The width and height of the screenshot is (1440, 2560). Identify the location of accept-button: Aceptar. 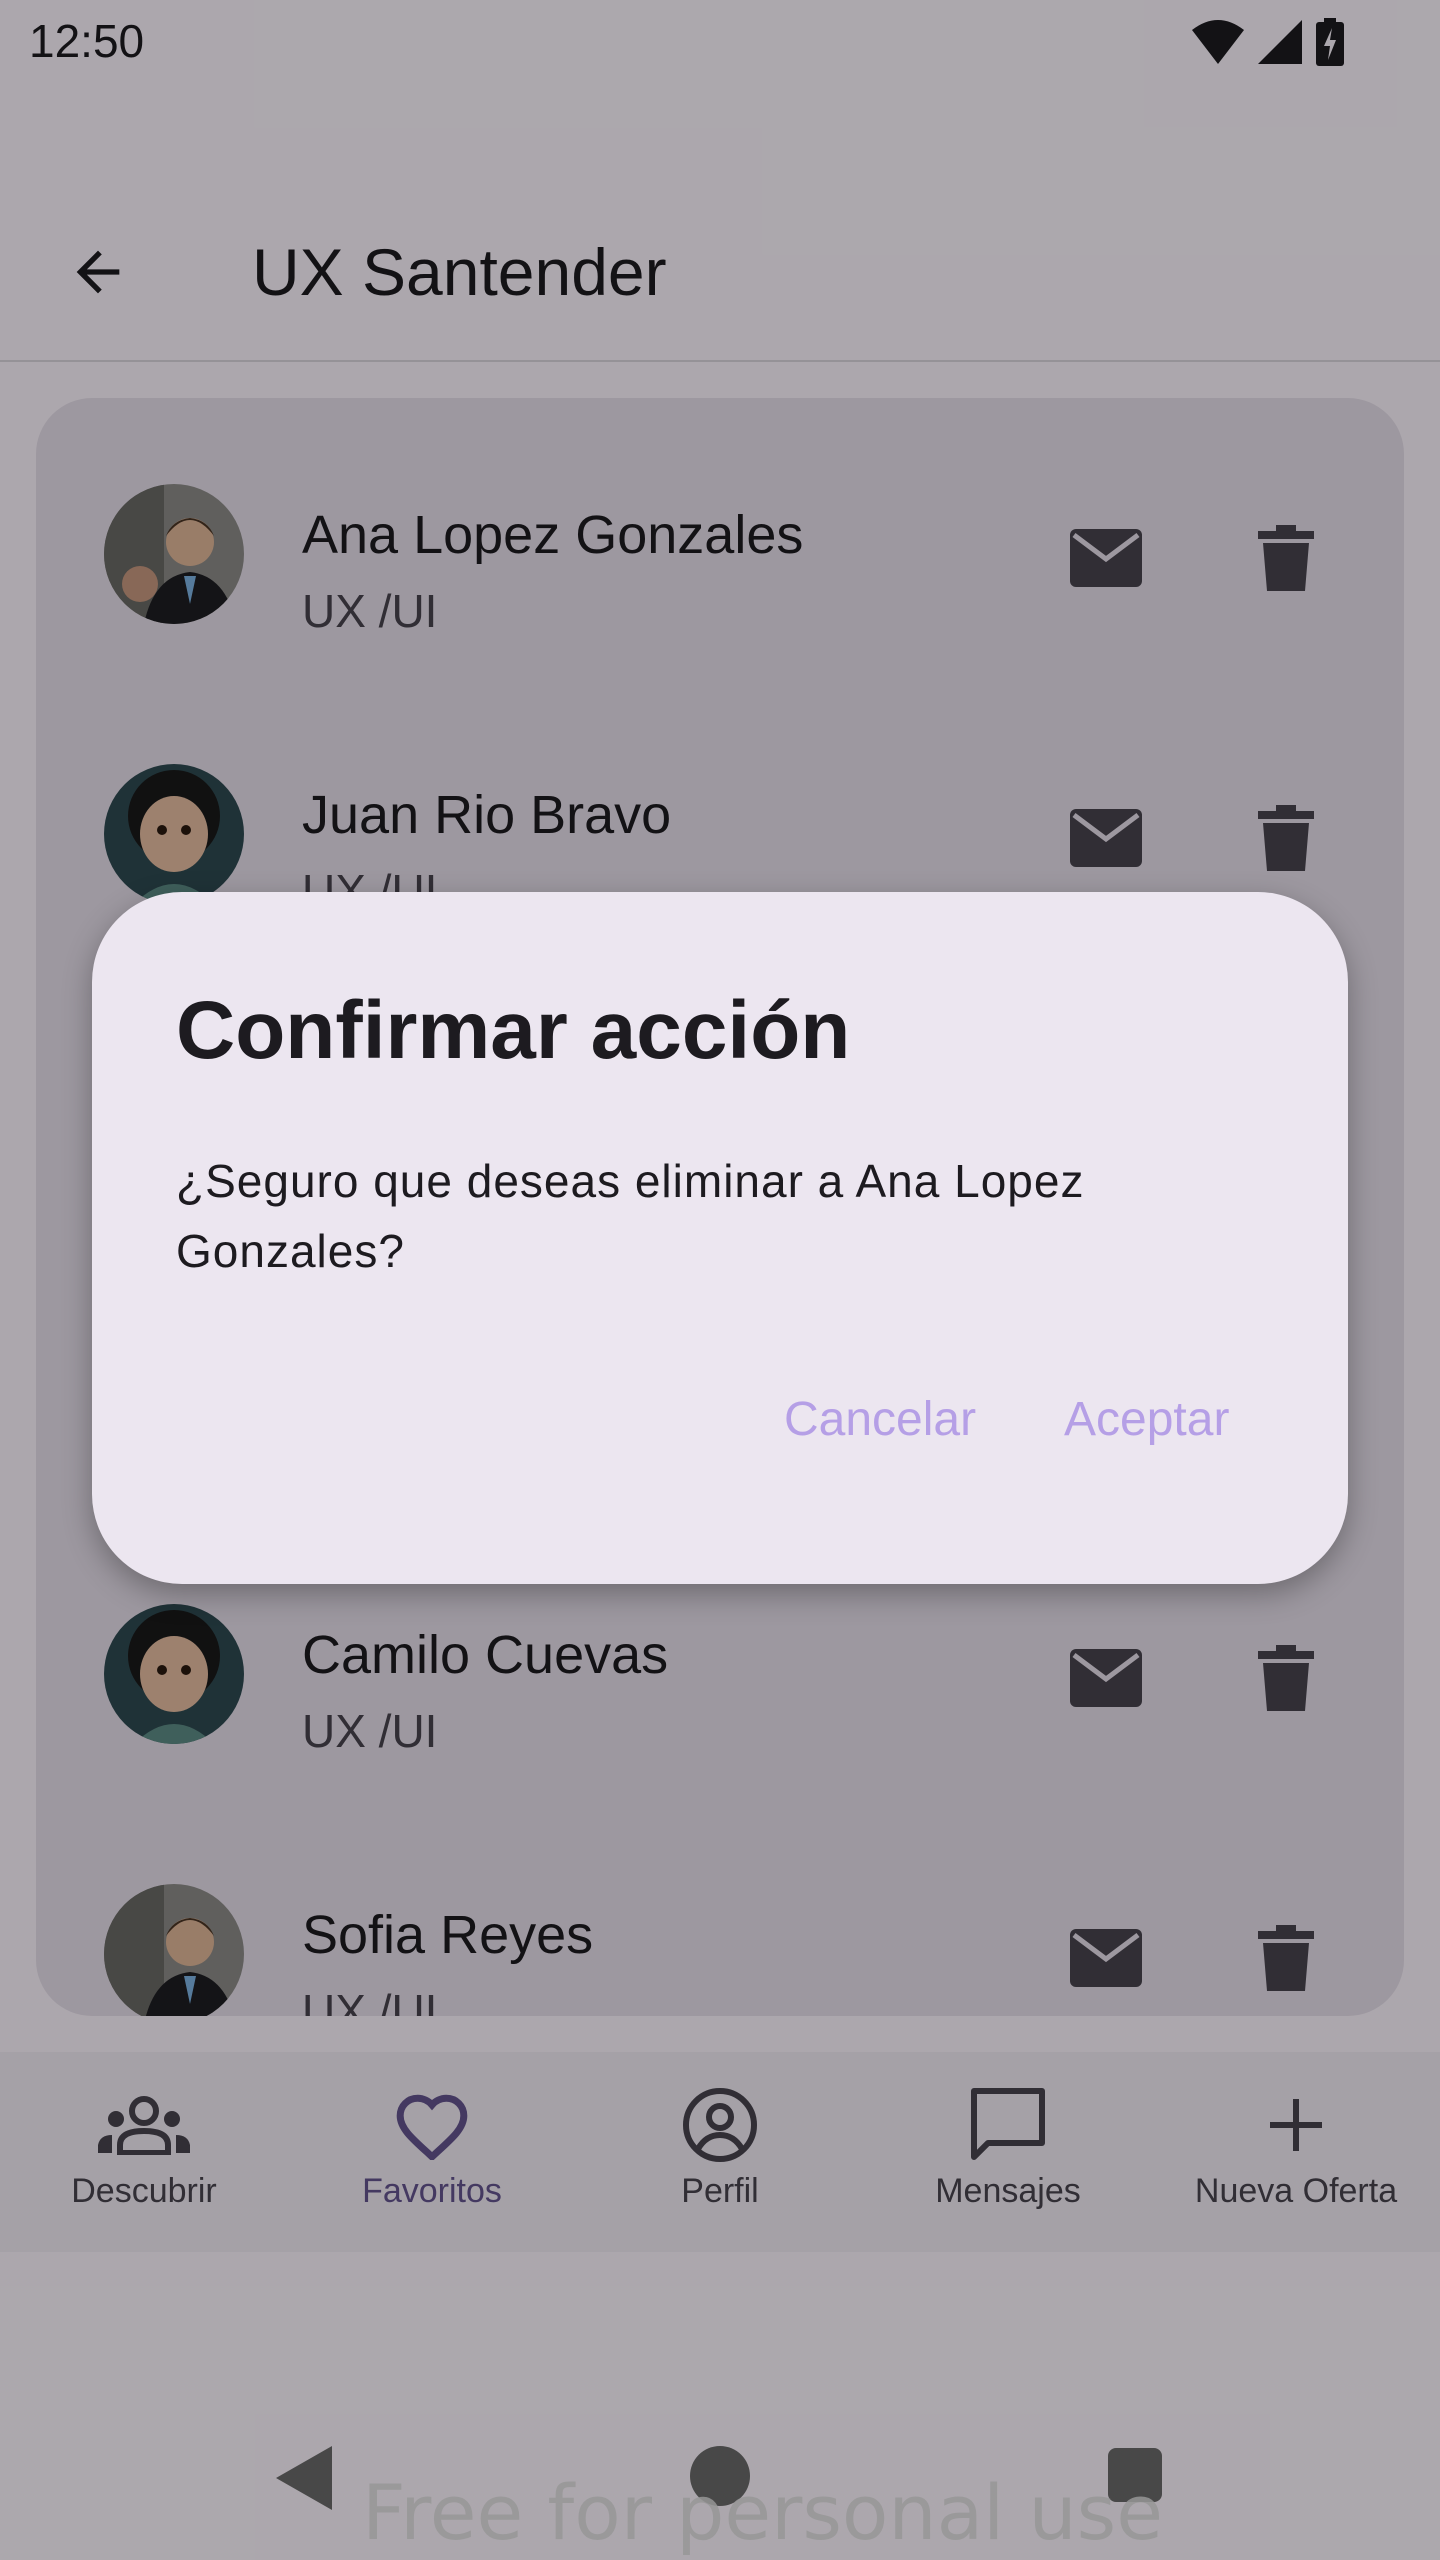
(1146, 1419).